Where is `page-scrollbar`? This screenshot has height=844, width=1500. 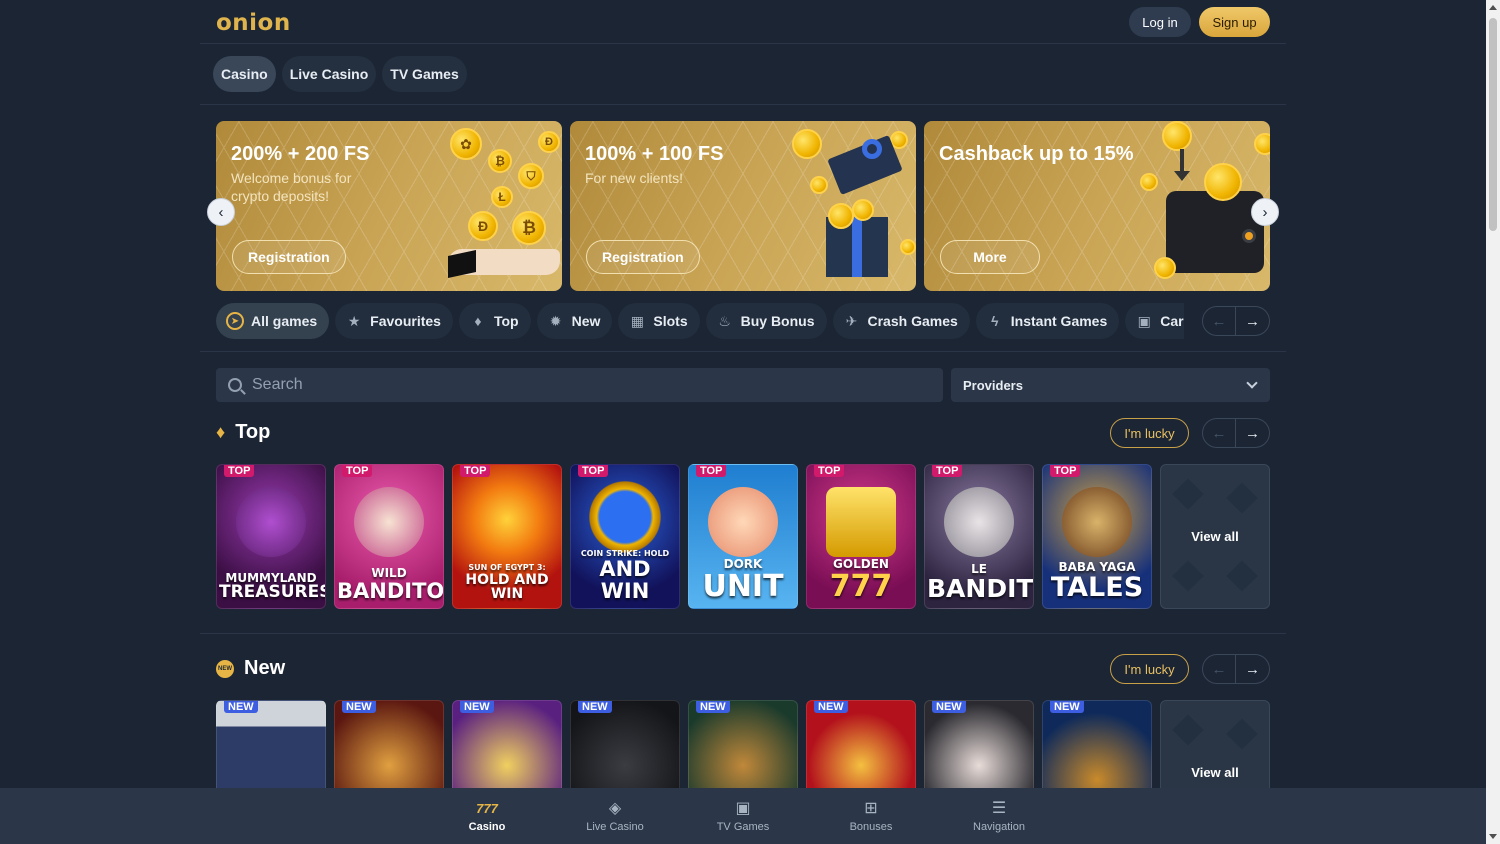 page-scrollbar is located at coordinates (1493, 422).